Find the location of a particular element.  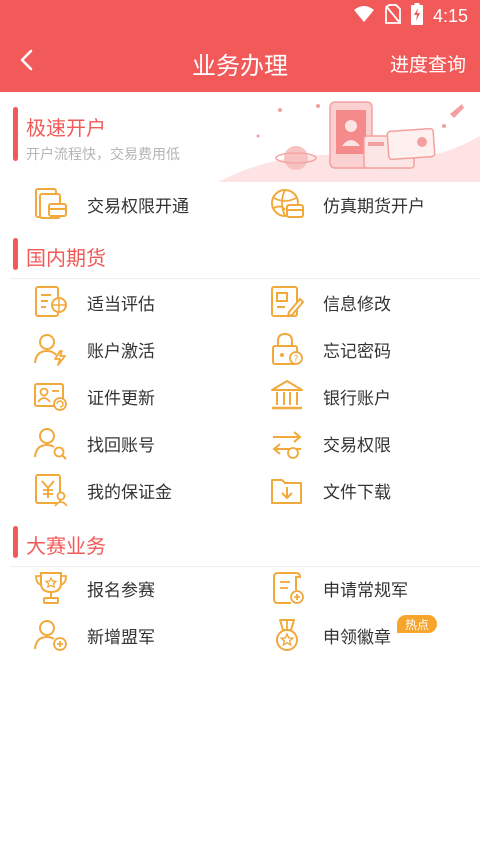

document-card-icon is located at coordinates (51, 204).